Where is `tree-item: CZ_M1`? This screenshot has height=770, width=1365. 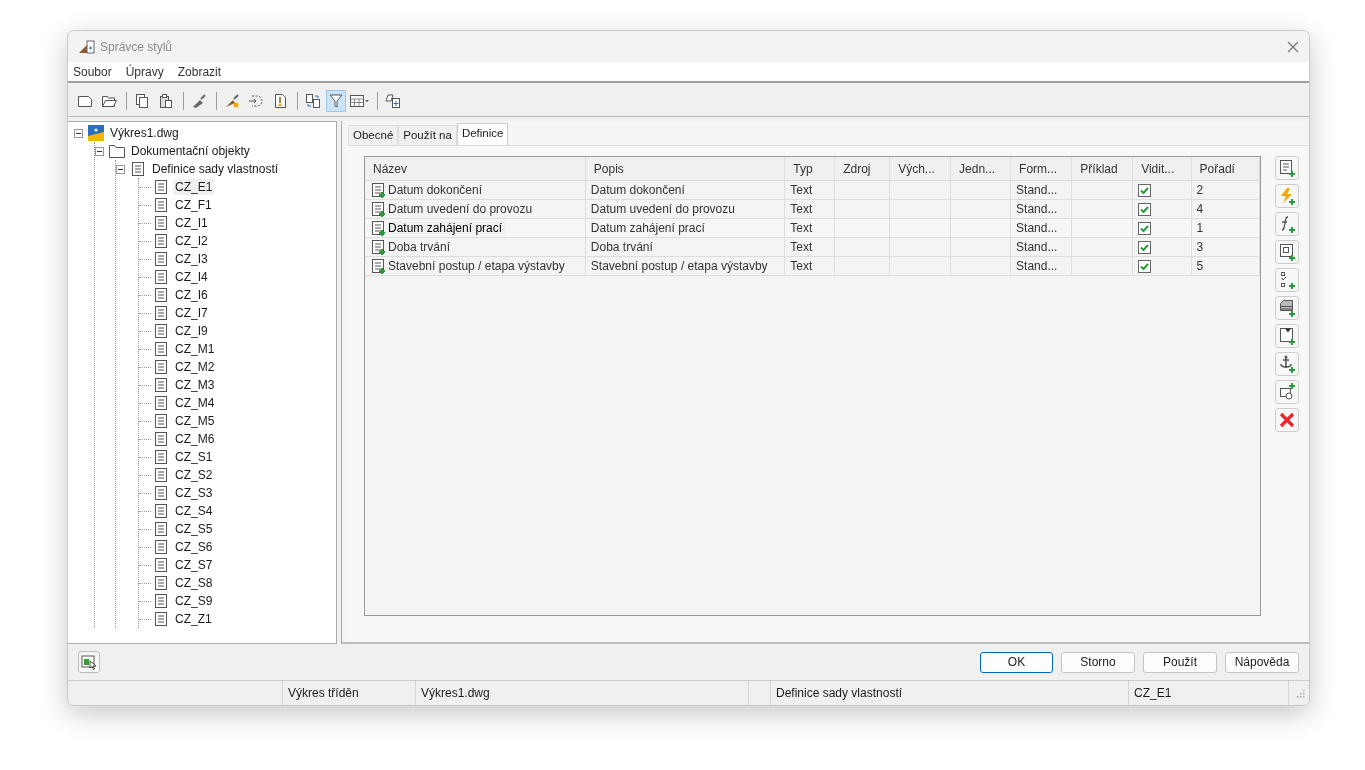 tree-item: CZ_M1 is located at coordinates (195, 349).